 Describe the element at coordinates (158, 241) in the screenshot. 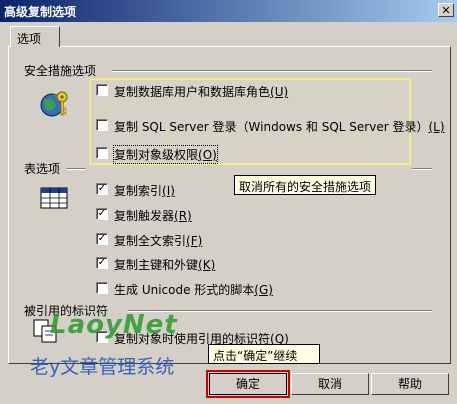

I see `label-copy-fulltext: 复制全文索引(F)` at that location.